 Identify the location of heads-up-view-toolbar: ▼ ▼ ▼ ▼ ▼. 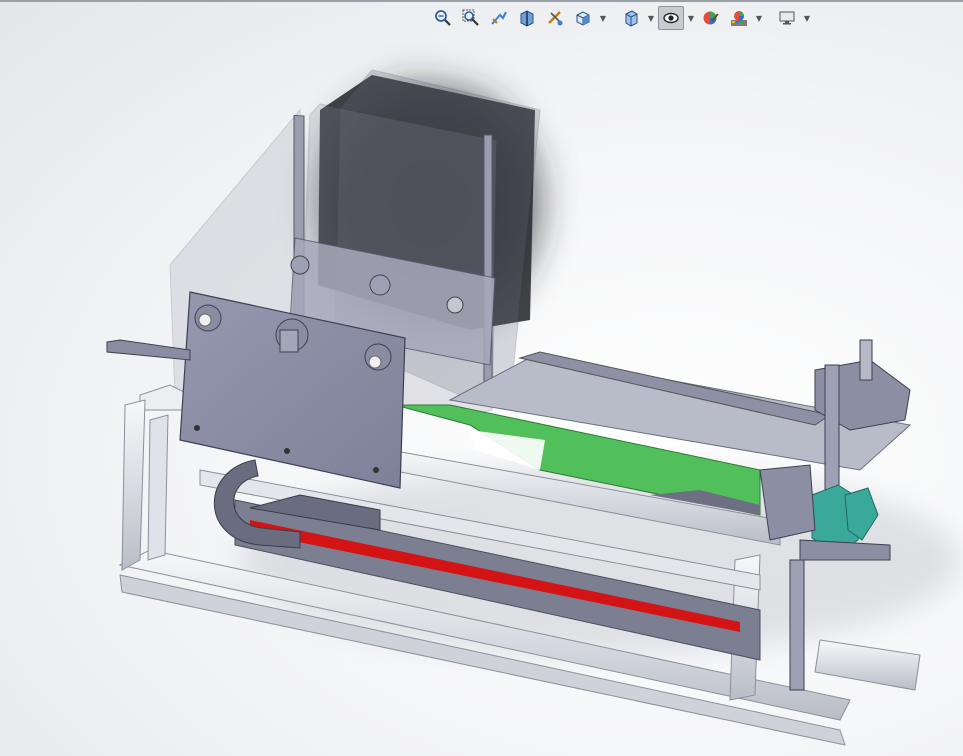
(621, 18).